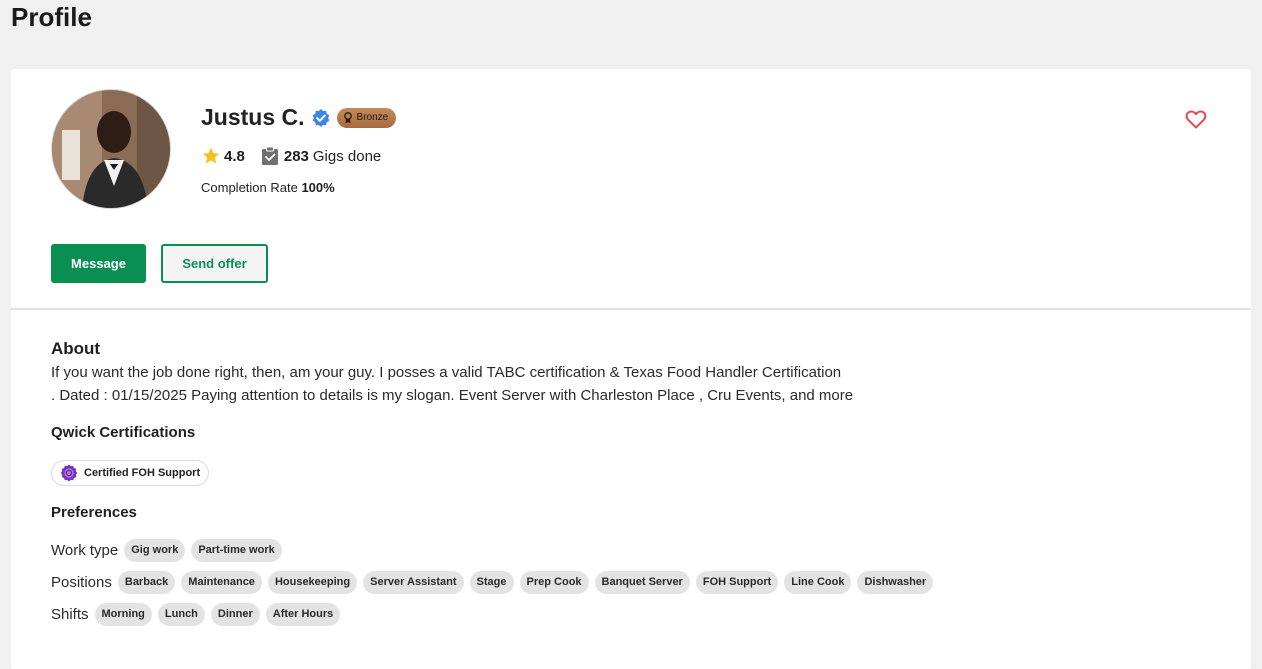 This screenshot has width=1262, height=669. I want to click on position-chip: Banquet Server, so click(642, 582).